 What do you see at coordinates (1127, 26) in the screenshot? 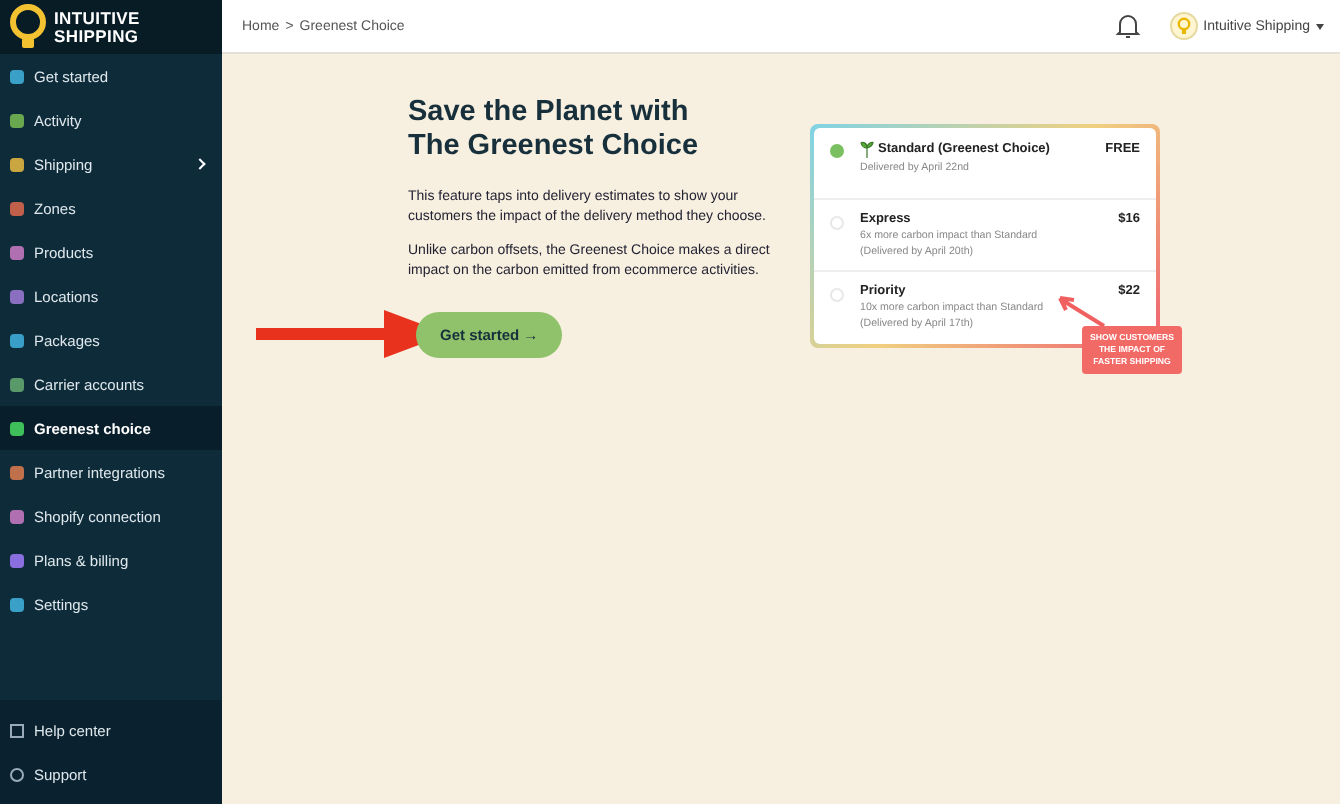
I see `bell-icon` at bounding box center [1127, 26].